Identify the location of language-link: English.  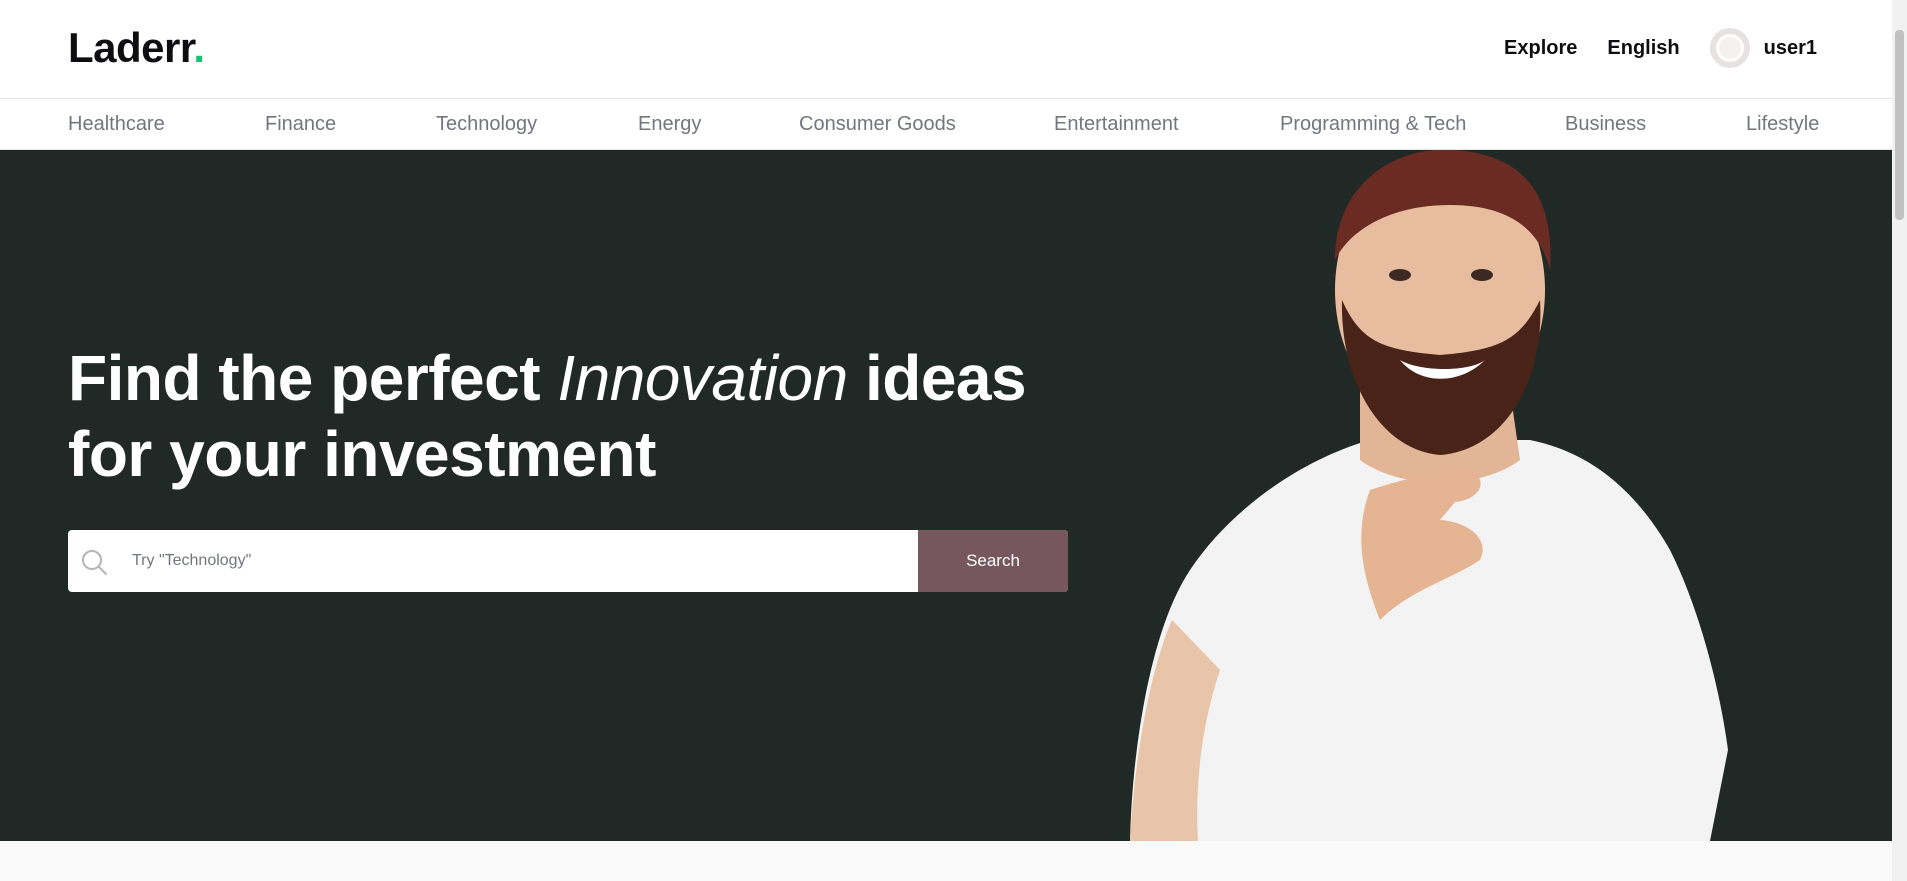
(1643, 48).